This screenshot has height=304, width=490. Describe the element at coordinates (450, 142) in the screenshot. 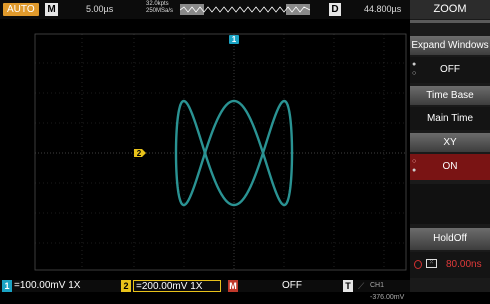

I see `xy-label: XY` at that location.